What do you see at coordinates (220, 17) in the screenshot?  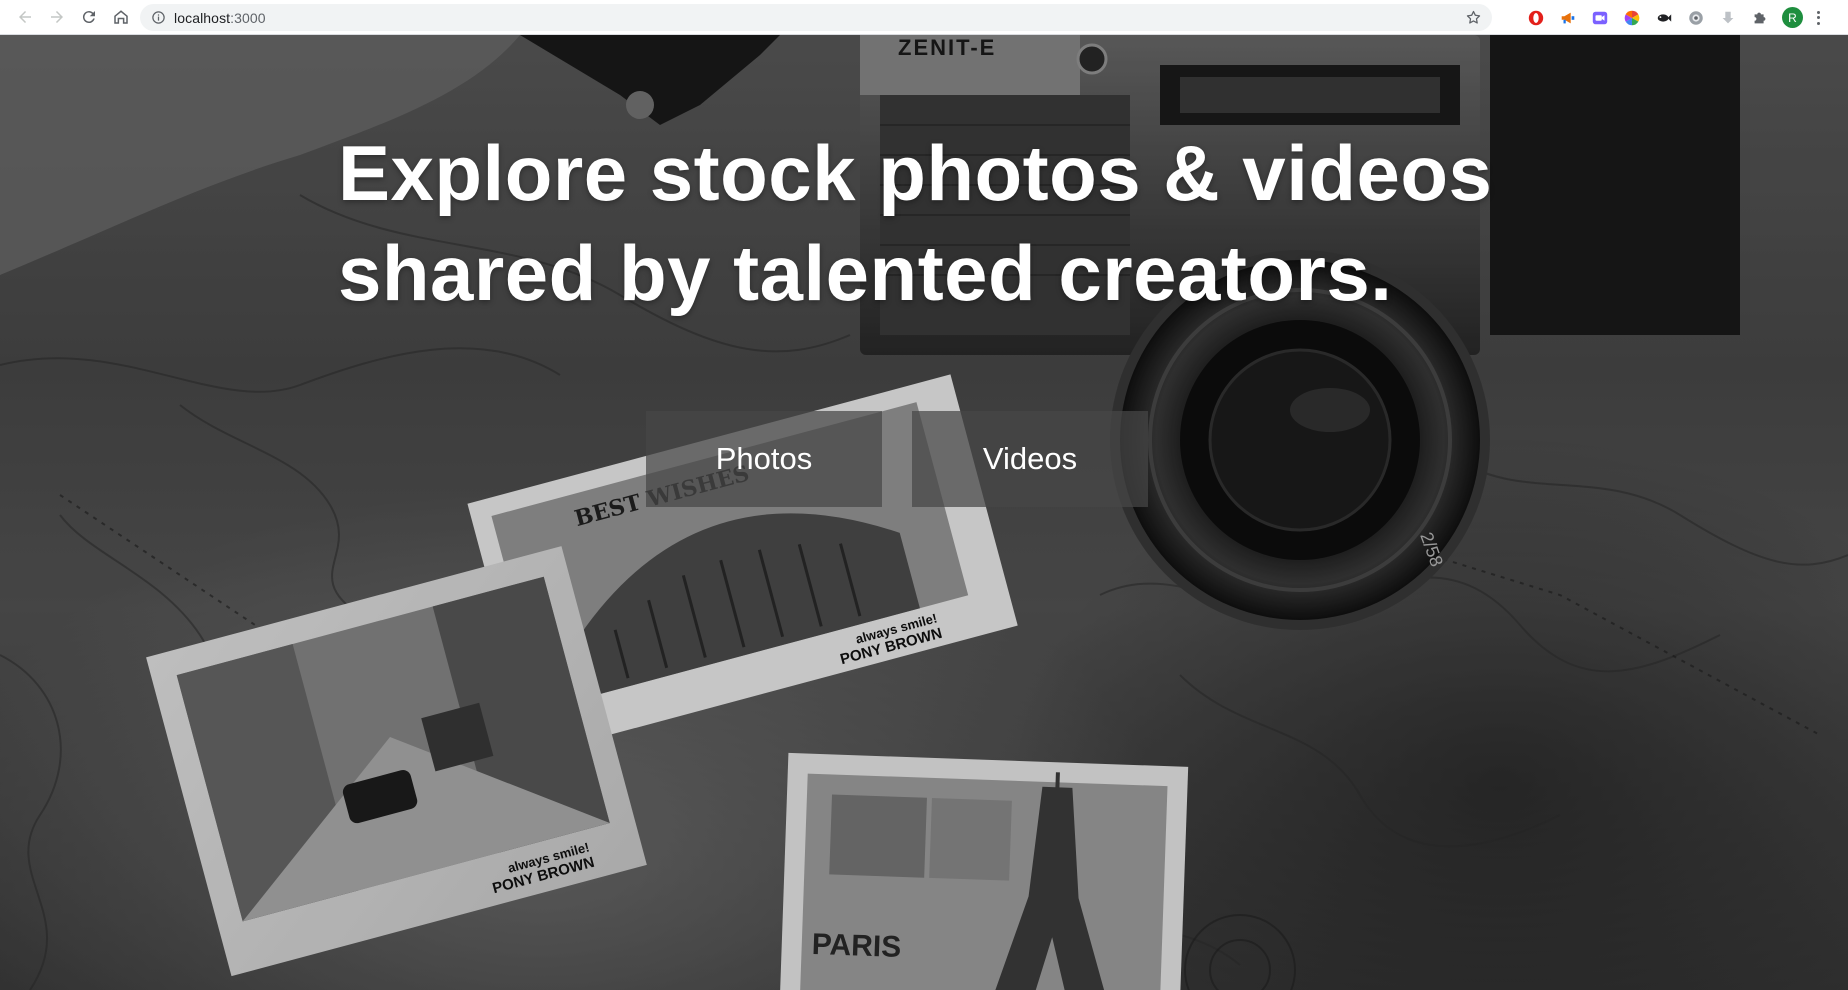 I see `url-text: localhost:3000` at bounding box center [220, 17].